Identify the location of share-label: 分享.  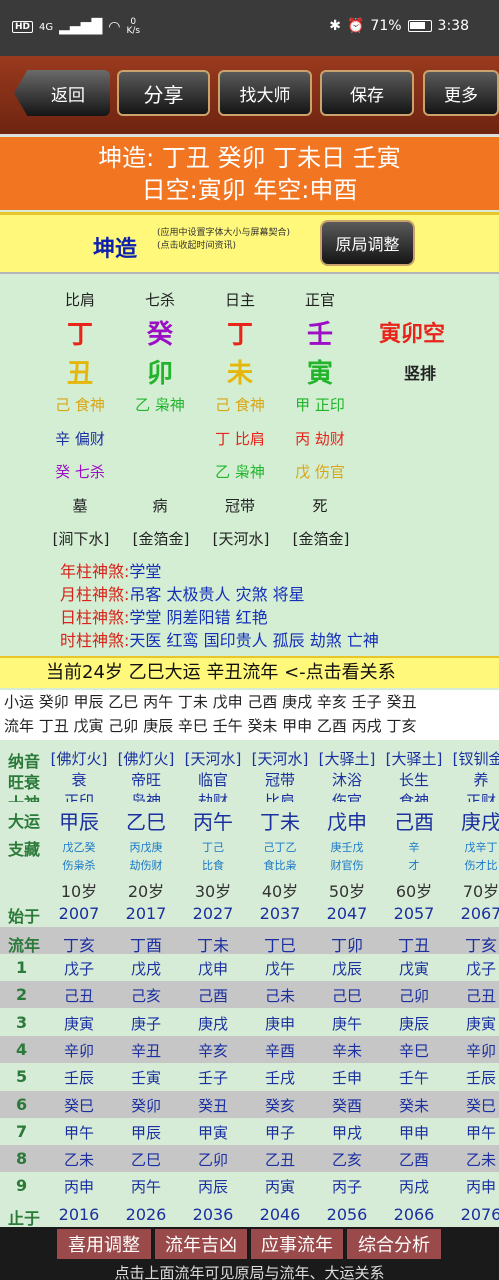
(163, 94).